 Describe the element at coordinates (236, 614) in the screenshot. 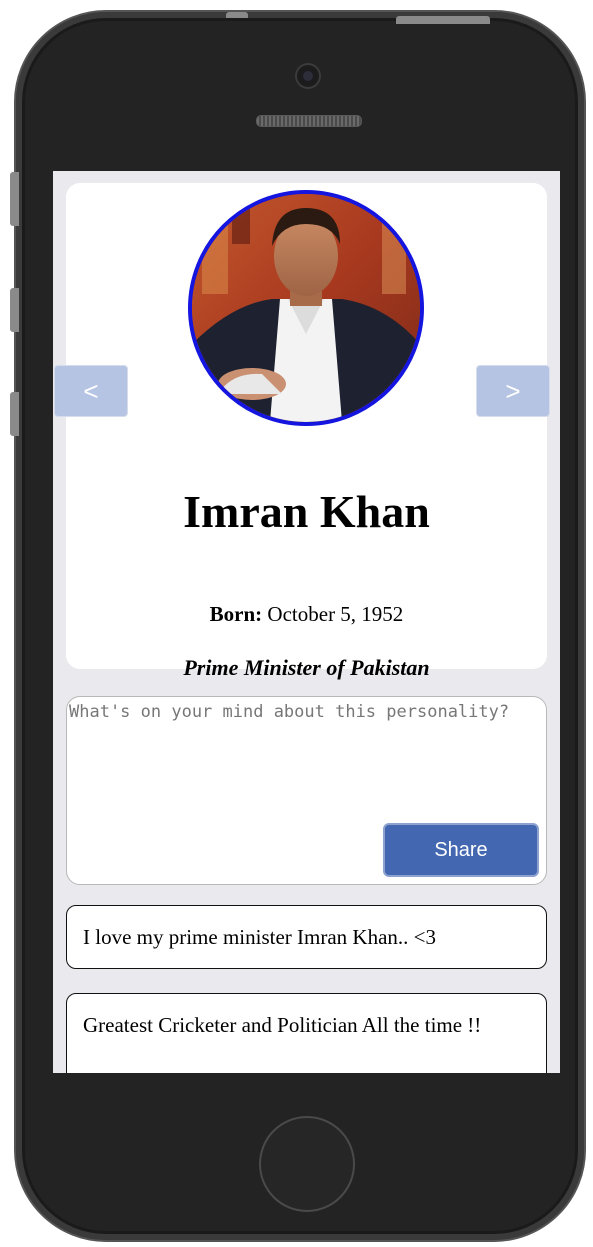

I see `born-label: Born:` at that location.